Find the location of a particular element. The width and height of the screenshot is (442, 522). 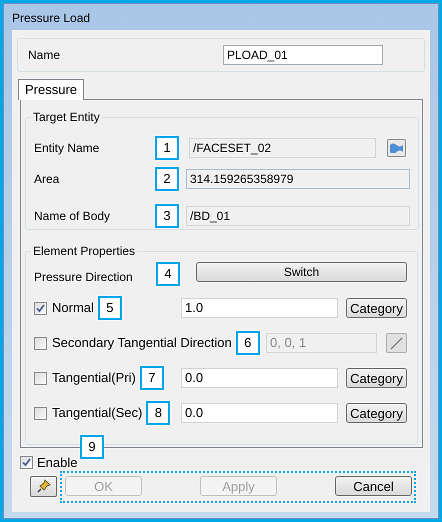

pin-icon is located at coordinates (43, 486).